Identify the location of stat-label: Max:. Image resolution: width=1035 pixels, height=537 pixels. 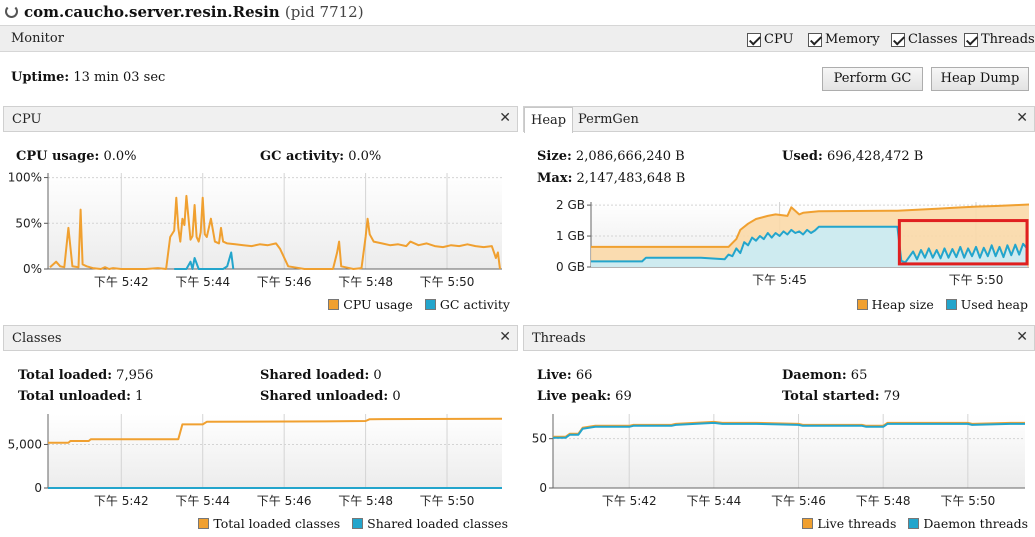
(555, 178).